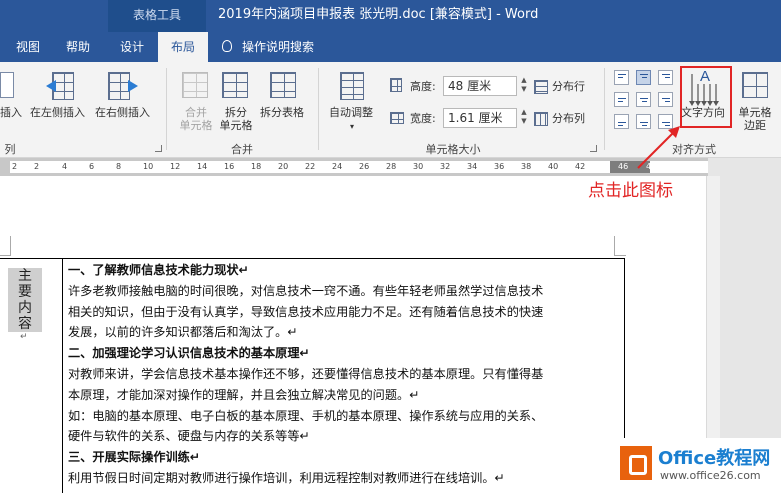 Image resolution: width=781 pixels, height=493 pixels. Describe the element at coordinates (235, 85) in the screenshot. I see `split-cells-icon` at that location.